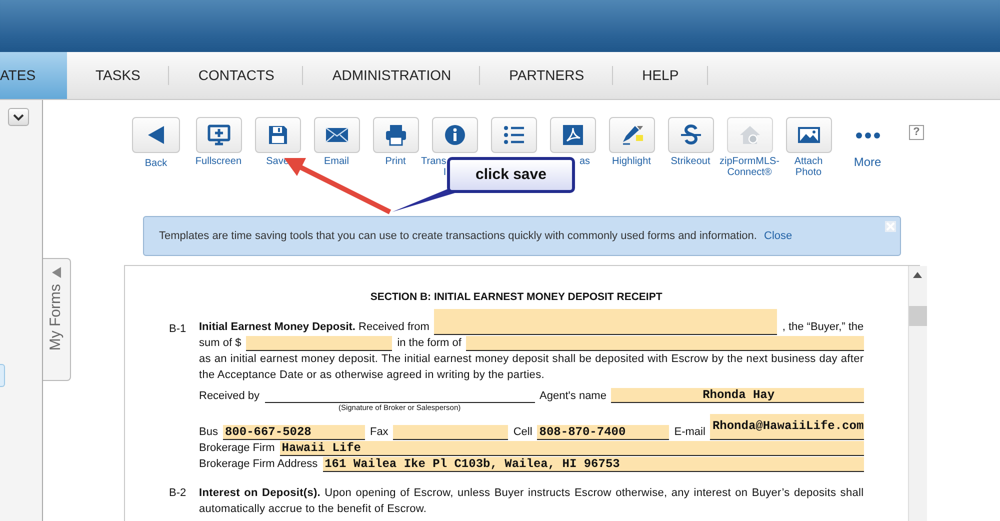 This screenshot has width=1000, height=521. Describe the element at coordinates (379, 432) in the screenshot. I see `form-label: Fax` at that location.